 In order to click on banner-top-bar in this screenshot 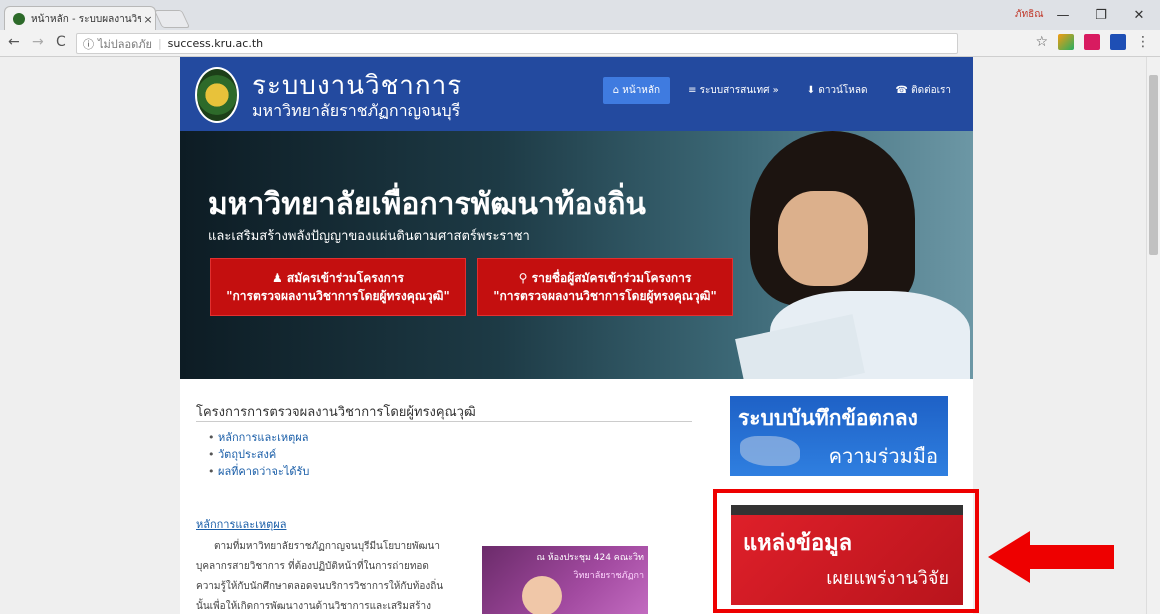, I will do `click(847, 510)`.